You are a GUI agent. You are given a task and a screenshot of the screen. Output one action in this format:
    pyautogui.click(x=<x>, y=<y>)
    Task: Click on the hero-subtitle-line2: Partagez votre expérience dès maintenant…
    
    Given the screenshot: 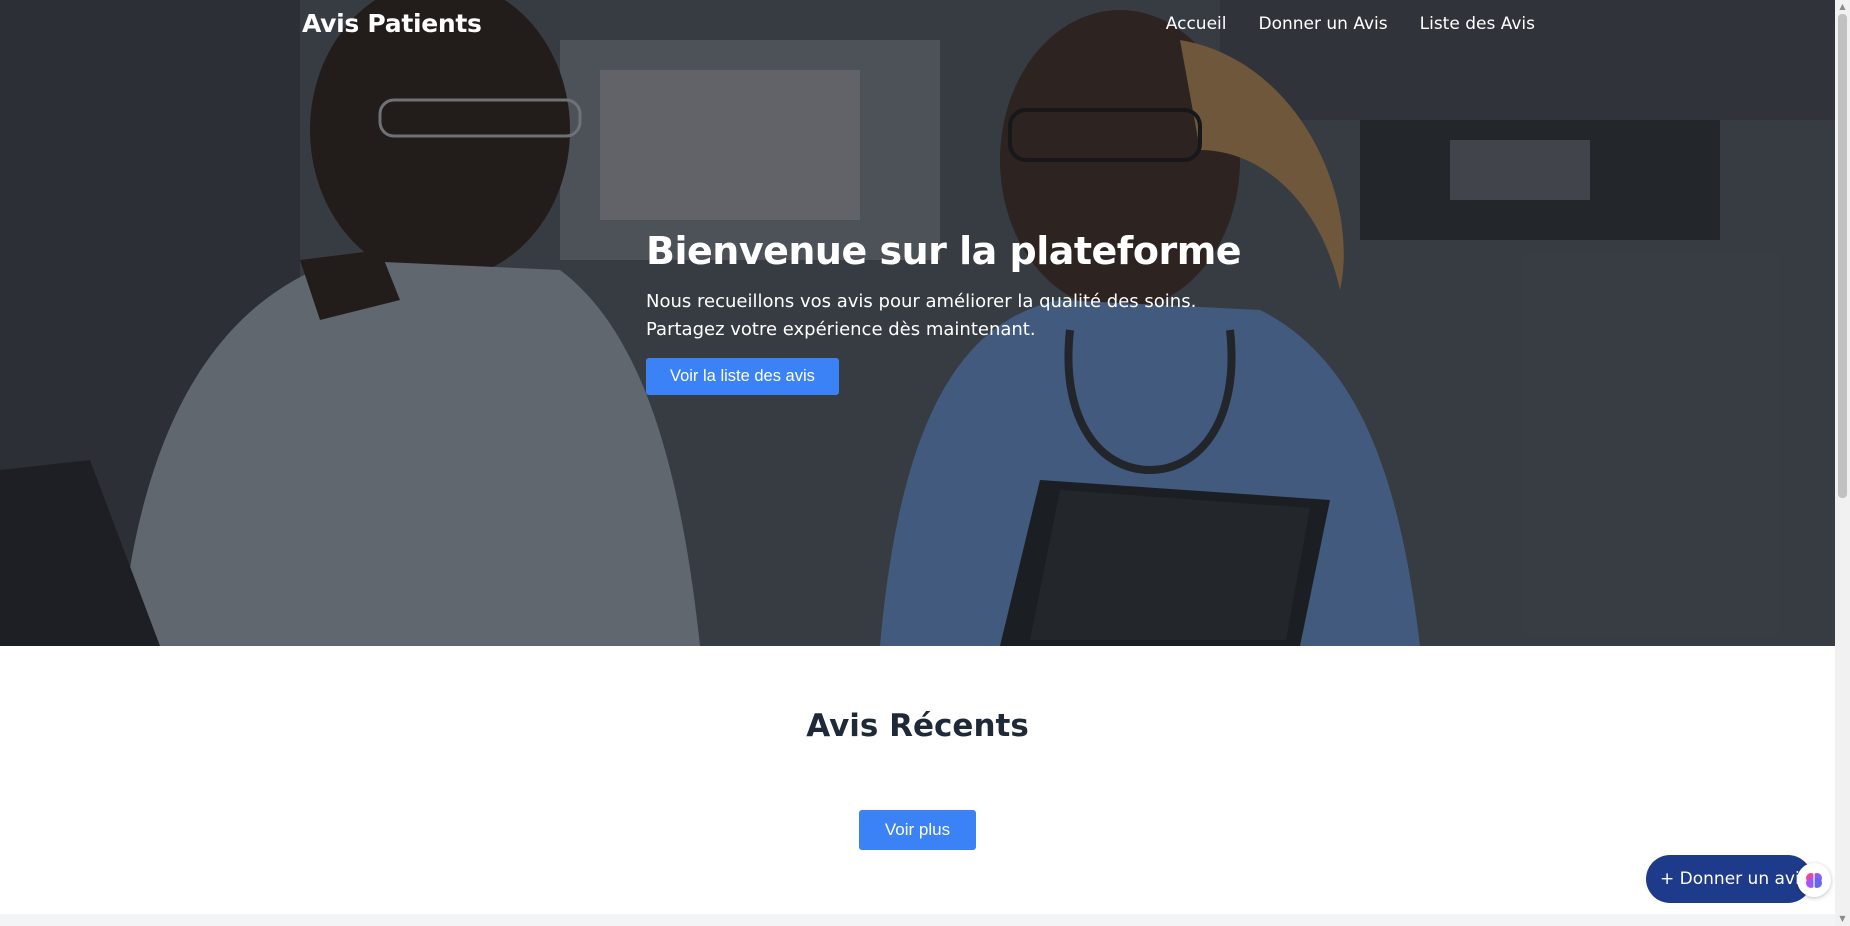 What is the action you would take?
    pyautogui.click(x=841, y=329)
    